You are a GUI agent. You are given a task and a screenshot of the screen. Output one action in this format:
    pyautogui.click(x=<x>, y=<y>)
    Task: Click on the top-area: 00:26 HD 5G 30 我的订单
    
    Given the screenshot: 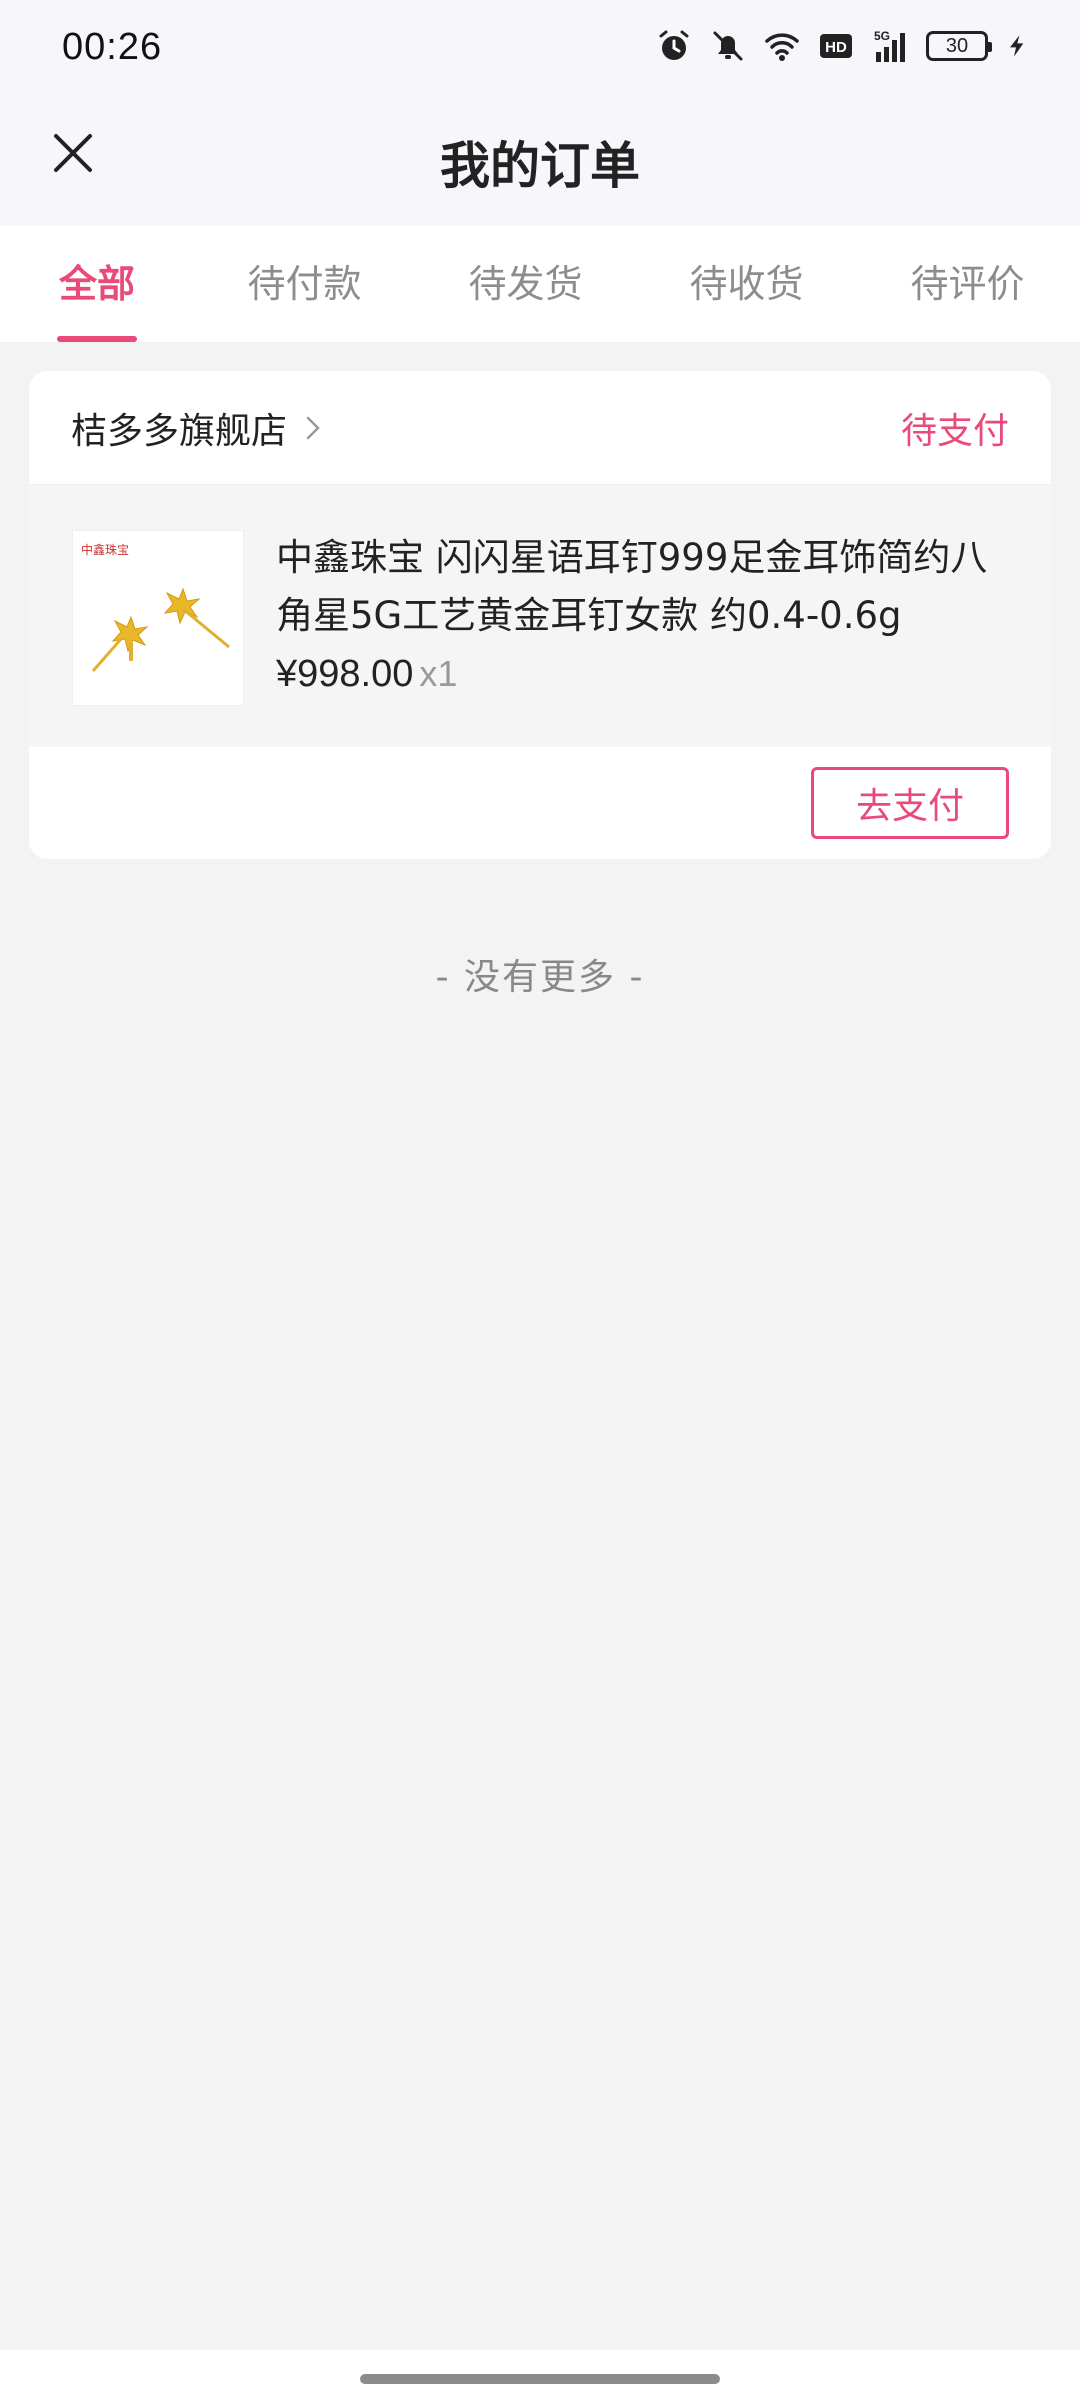 What is the action you would take?
    pyautogui.click(x=540, y=113)
    